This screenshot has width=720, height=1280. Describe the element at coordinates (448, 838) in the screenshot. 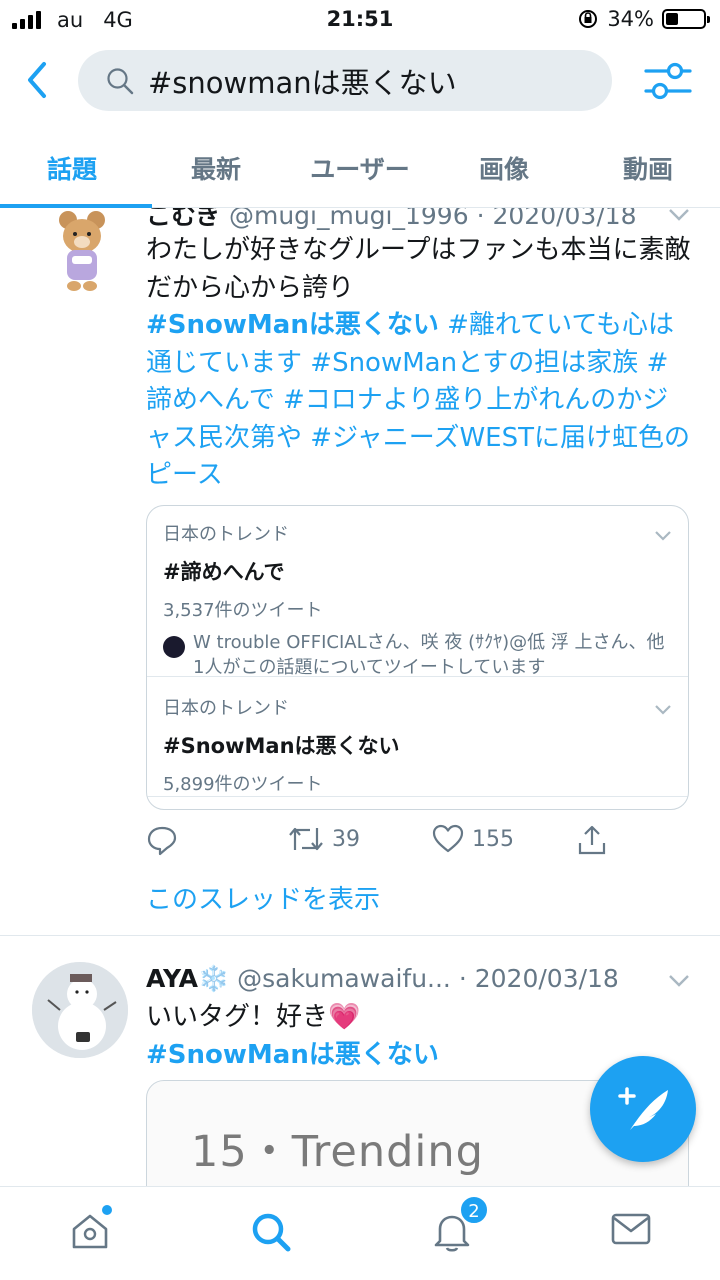

I see `heart-icon` at that location.